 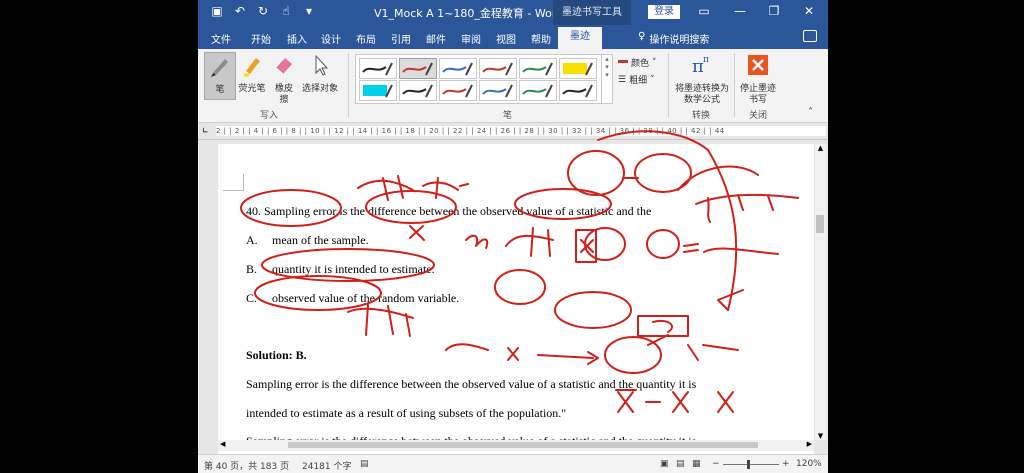 I want to click on tab-stop-selector-icon: ∟, so click(x=205, y=130).